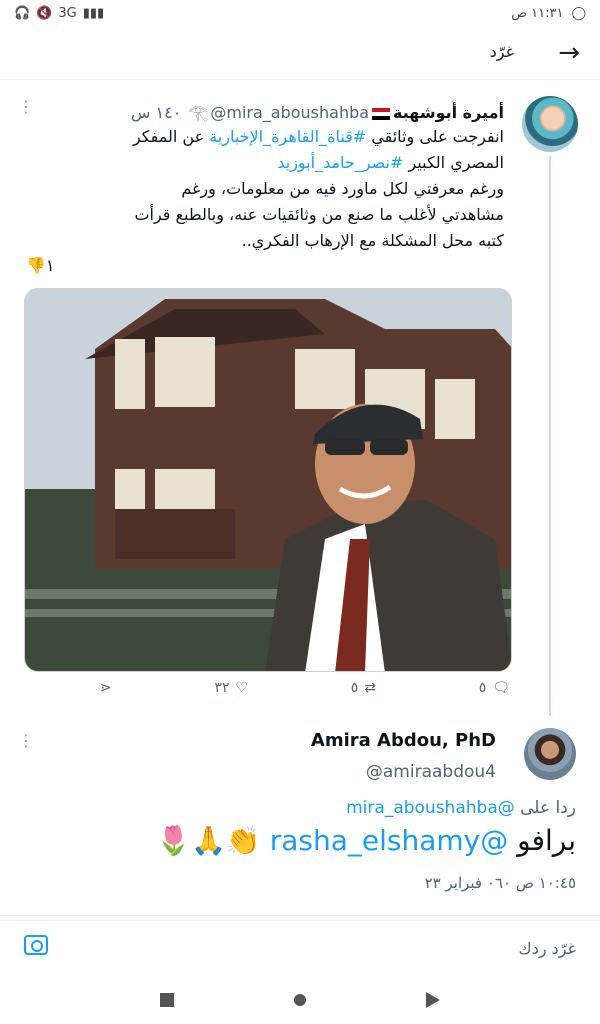 The height and width of the screenshot is (1024, 600). I want to click on android-nav-bar, so click(300, 1000).